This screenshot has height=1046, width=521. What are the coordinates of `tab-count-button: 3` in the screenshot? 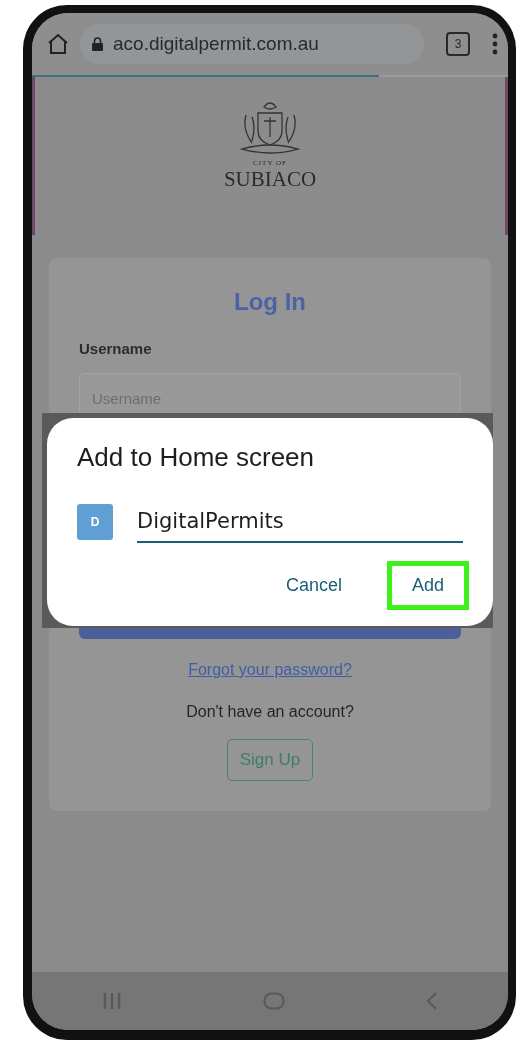 It's located at (458, 44).